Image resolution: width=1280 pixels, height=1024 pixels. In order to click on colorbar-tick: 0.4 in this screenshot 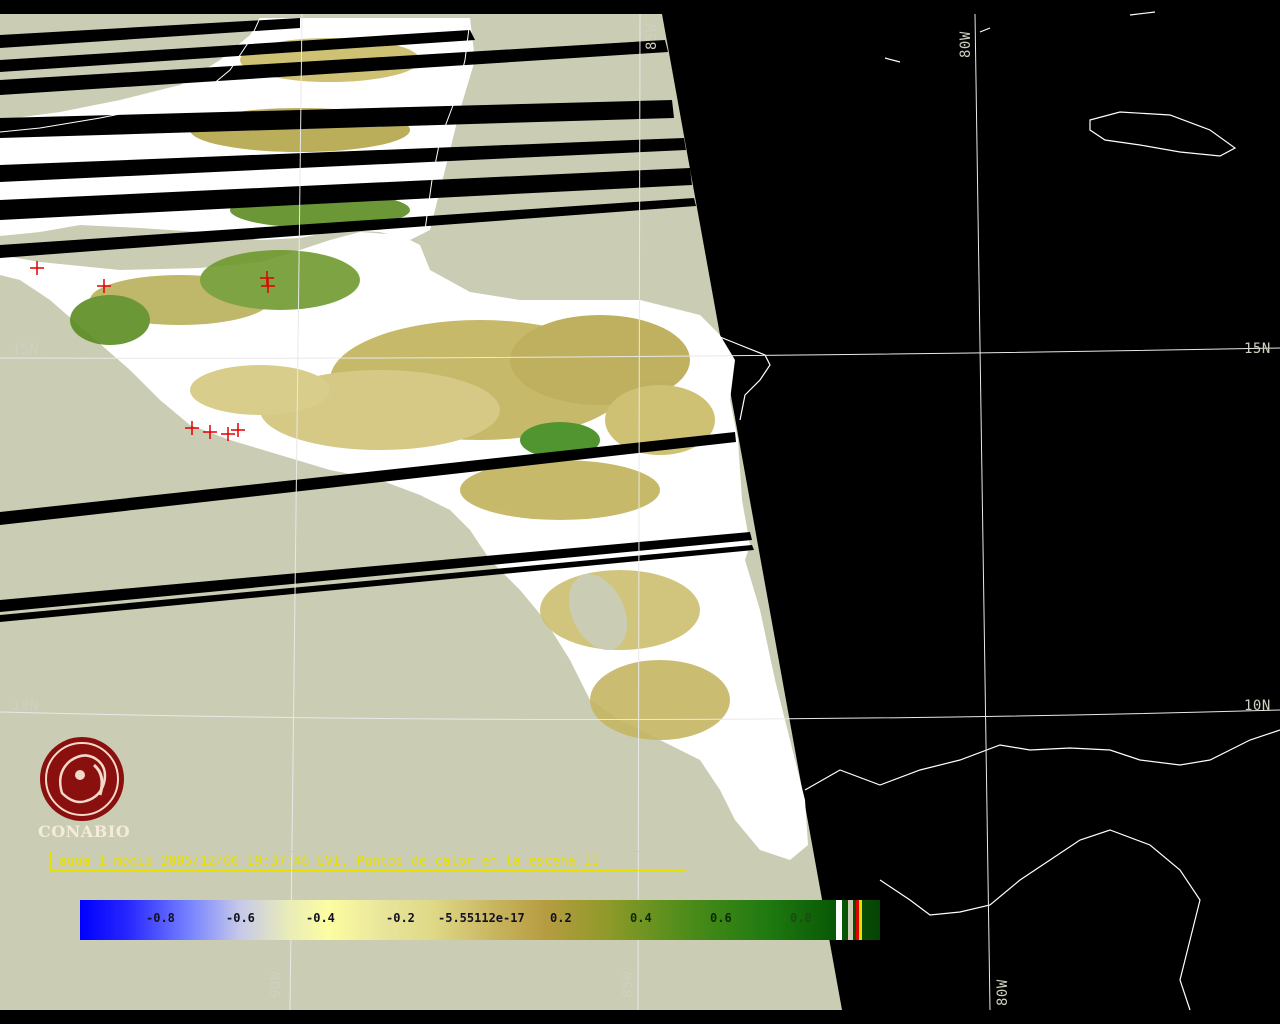, I will do `click(641, 918)`.